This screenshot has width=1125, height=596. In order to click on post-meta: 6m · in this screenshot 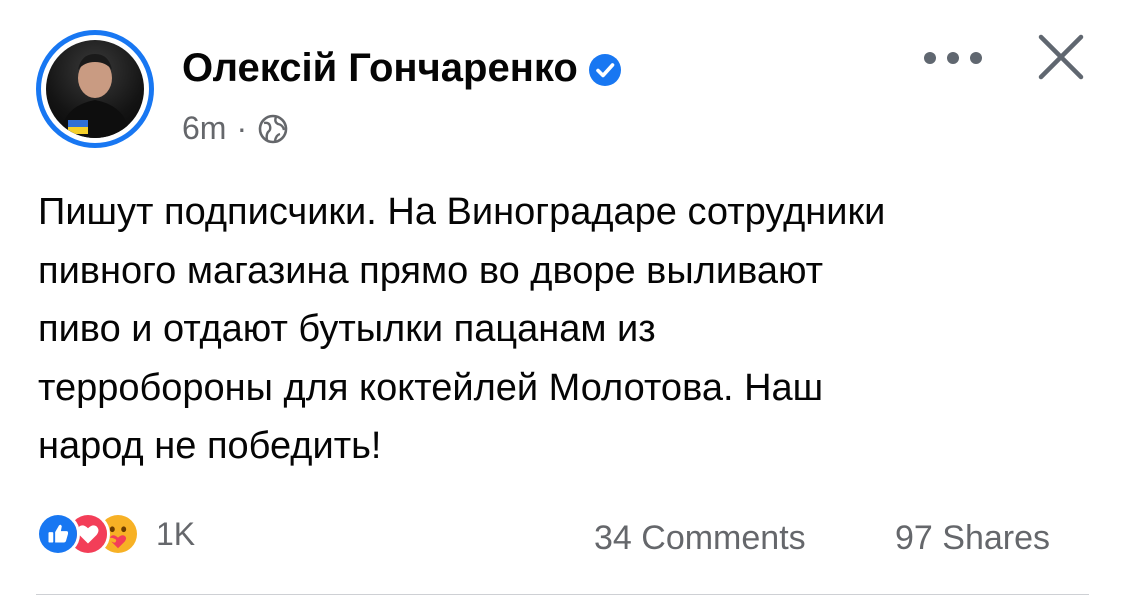, I will do `click(235, 128)`.